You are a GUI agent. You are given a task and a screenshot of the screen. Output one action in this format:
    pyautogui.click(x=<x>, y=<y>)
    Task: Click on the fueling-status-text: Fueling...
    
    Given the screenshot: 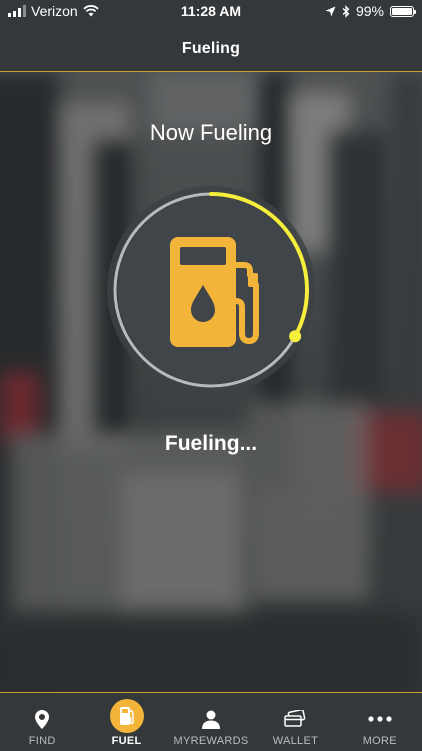 What is the action you would take?
    pyautogui.click(x=211, y=443)
    